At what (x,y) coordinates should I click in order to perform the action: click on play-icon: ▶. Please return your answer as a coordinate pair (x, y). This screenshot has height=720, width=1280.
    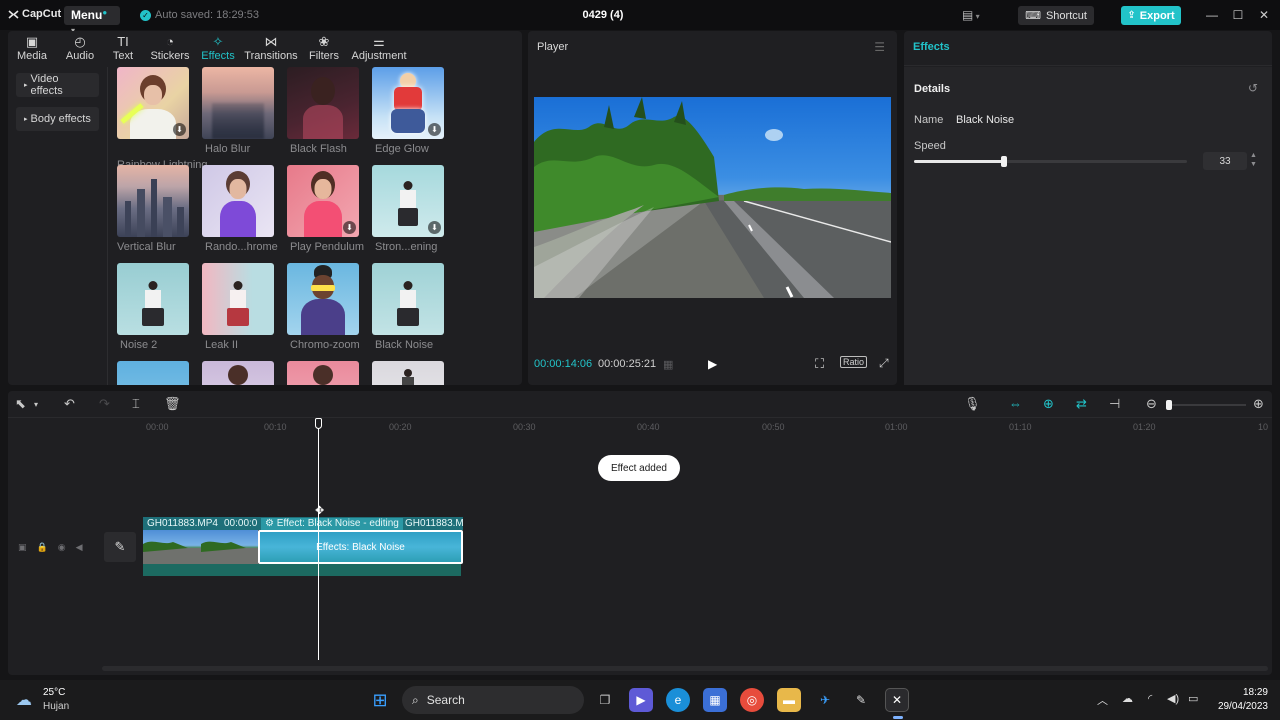
    Looking at the image, I should click on (712, 364).